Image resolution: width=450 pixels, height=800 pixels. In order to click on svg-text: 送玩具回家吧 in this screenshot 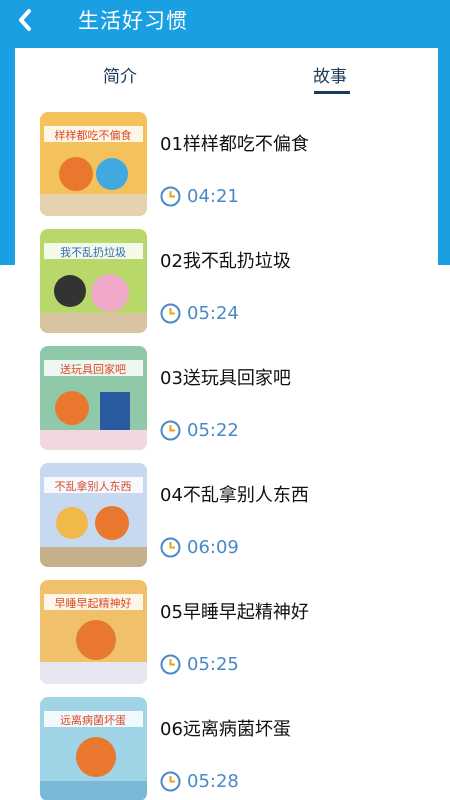, I will do `click(93, 369)`.